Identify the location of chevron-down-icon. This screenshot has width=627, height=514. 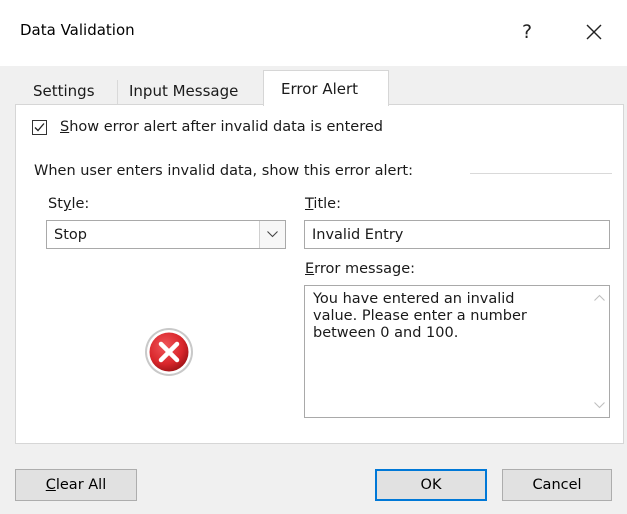
(272, 234).